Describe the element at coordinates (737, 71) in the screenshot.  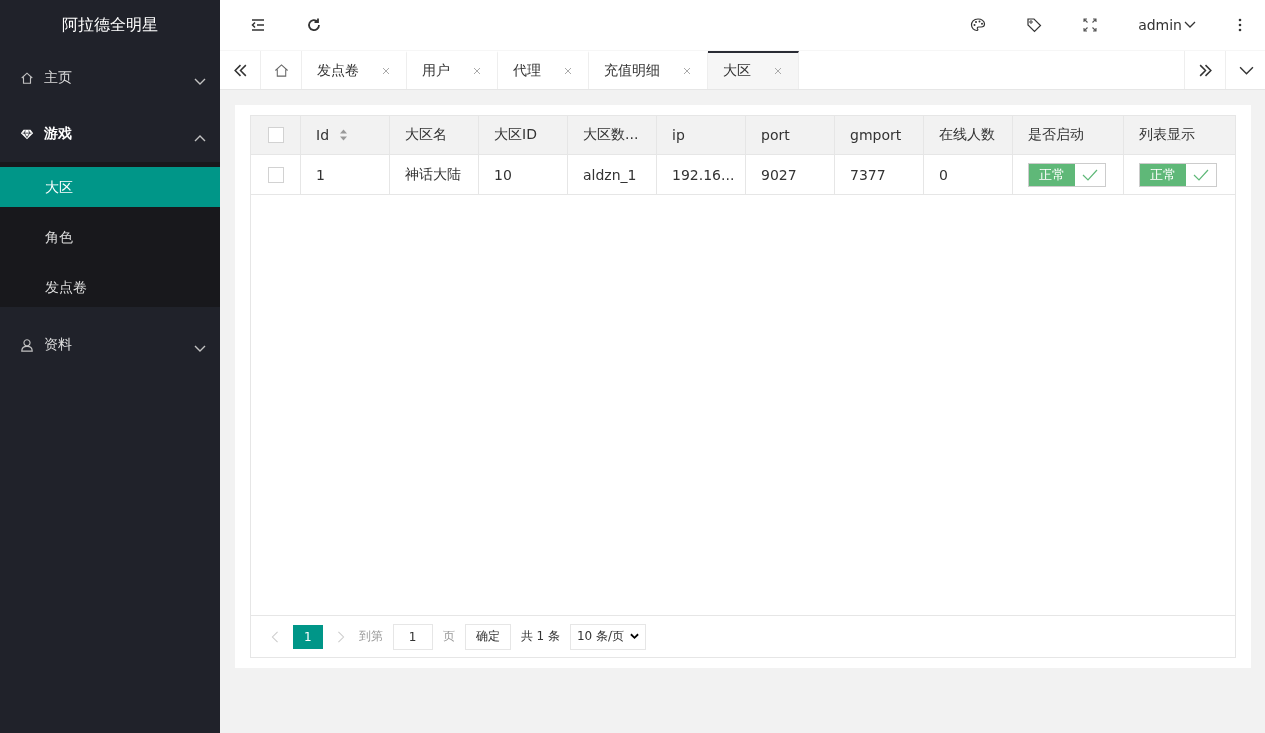
I see `tab-label: 大区` at that location.